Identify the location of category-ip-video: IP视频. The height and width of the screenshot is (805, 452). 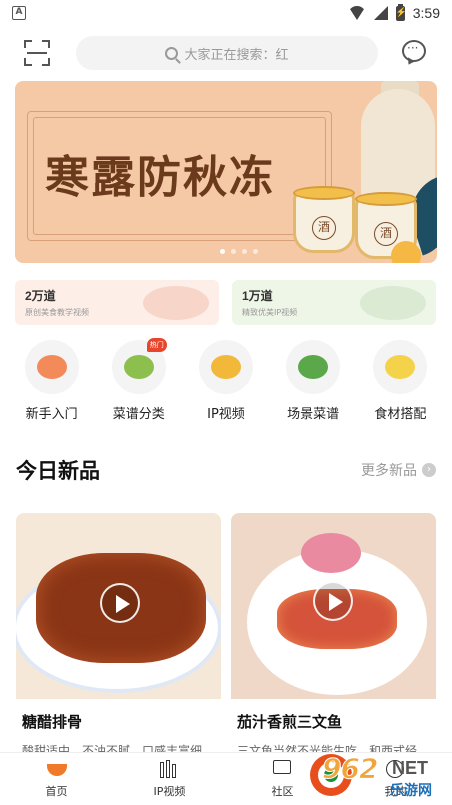
(226, 385).